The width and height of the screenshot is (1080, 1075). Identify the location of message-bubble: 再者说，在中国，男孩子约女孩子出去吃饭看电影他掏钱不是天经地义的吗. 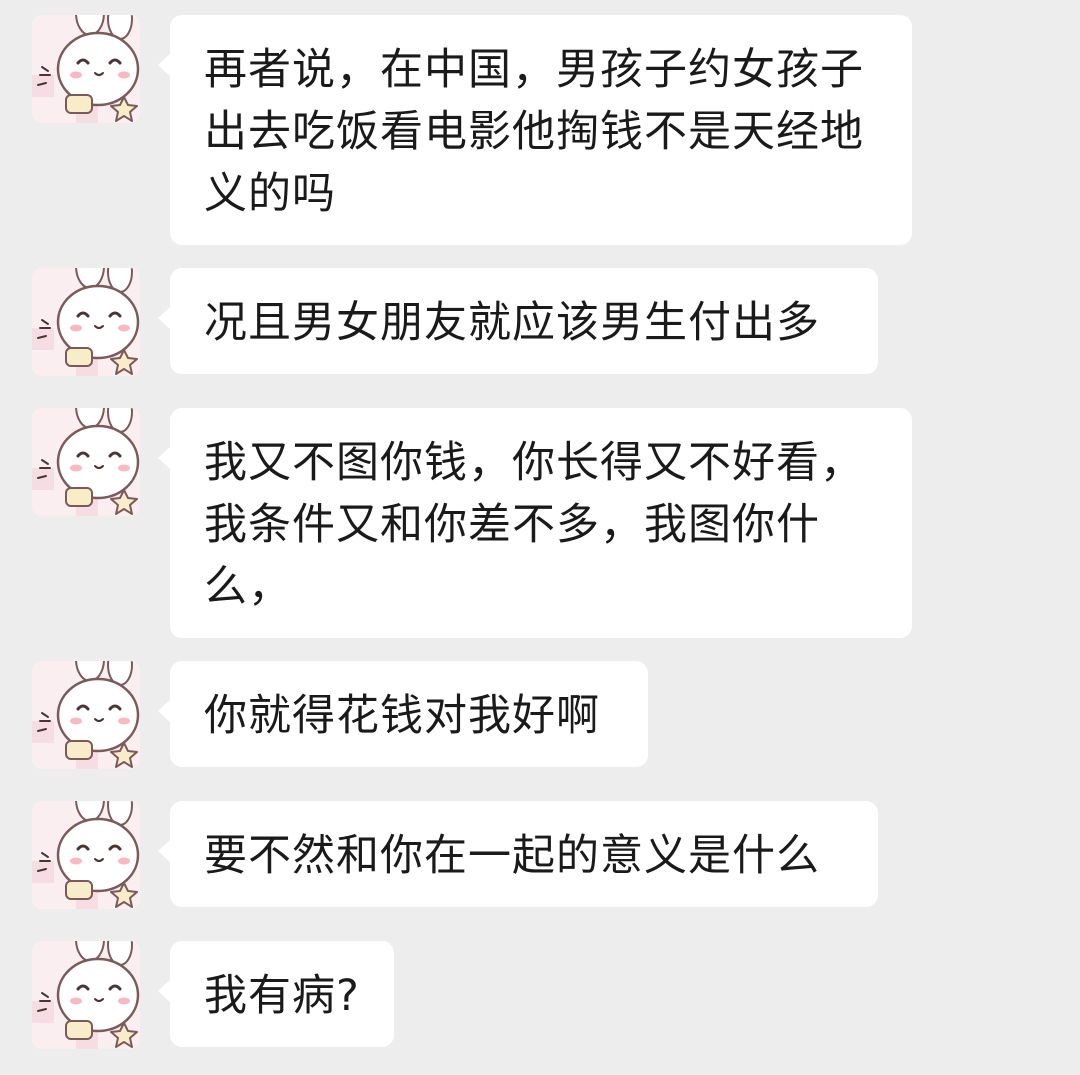
(535, 130).